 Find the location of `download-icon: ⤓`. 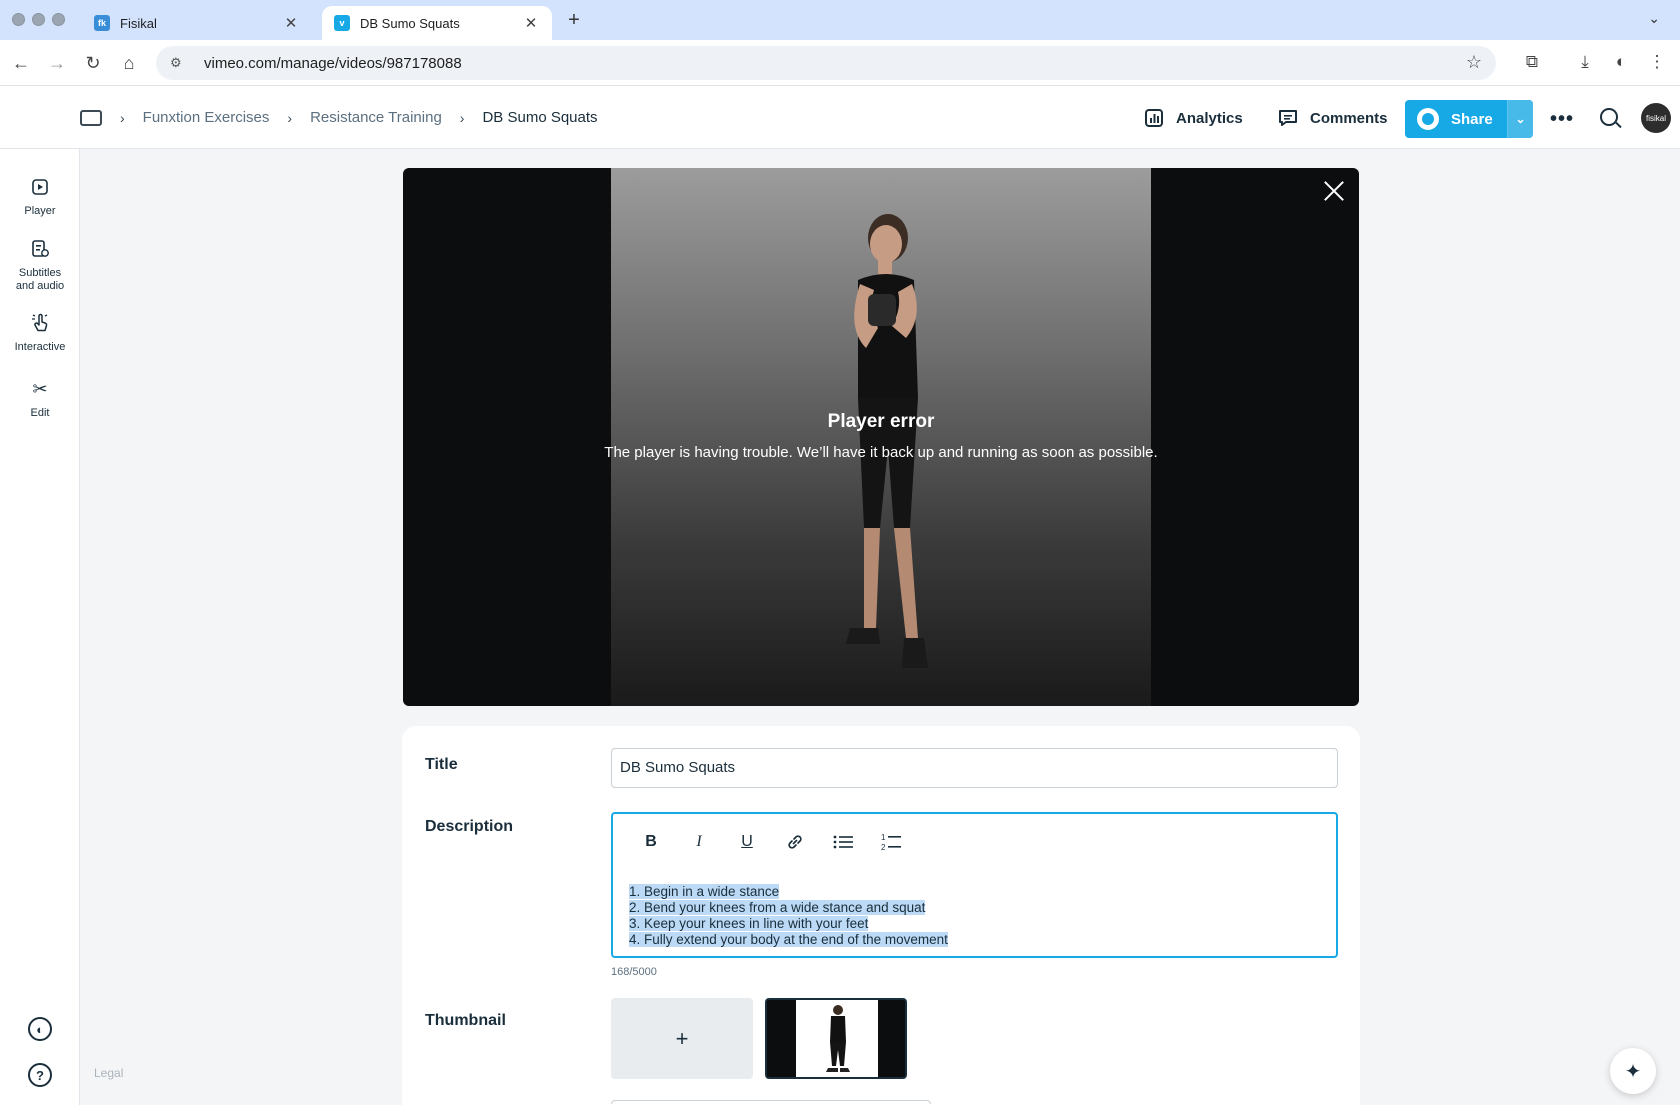

download-icon: ⤓ is located at coordinates (1585, 62).